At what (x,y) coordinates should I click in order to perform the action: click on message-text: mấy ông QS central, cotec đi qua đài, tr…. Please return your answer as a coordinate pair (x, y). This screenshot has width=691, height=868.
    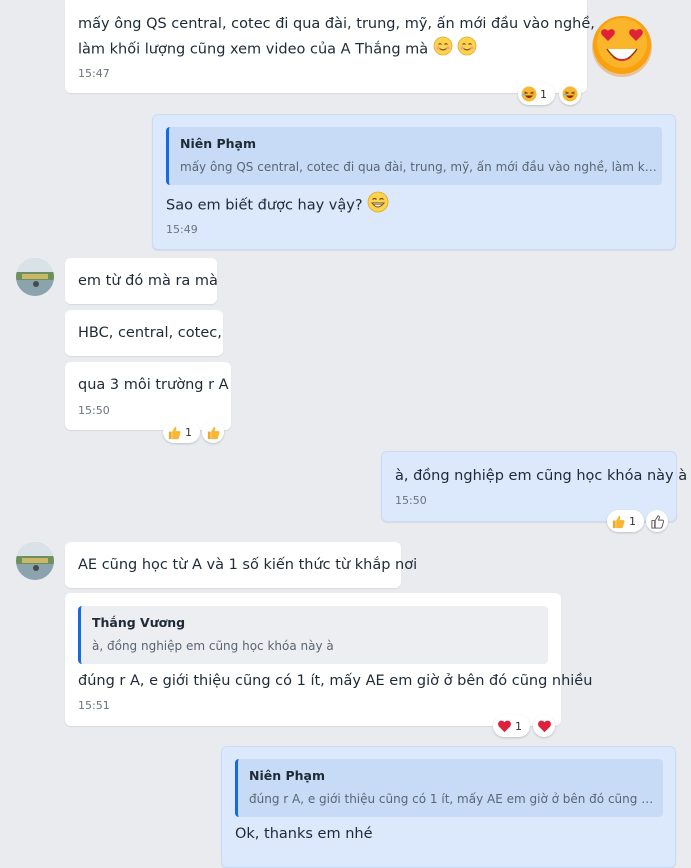
    Looking at the image, I should click on (336, 24).